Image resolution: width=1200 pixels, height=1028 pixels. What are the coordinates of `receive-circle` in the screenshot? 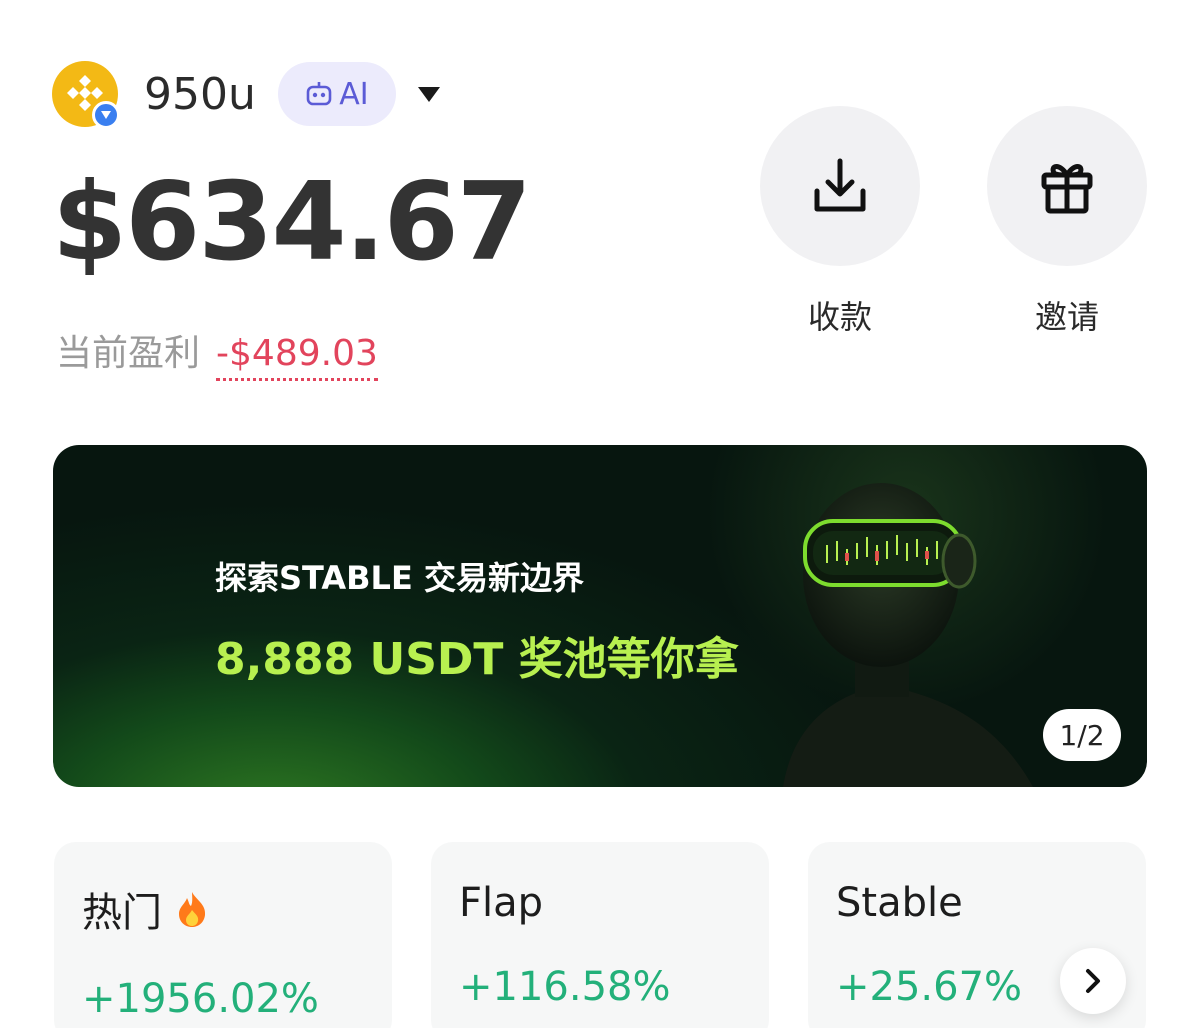 It's located at (840, 186).